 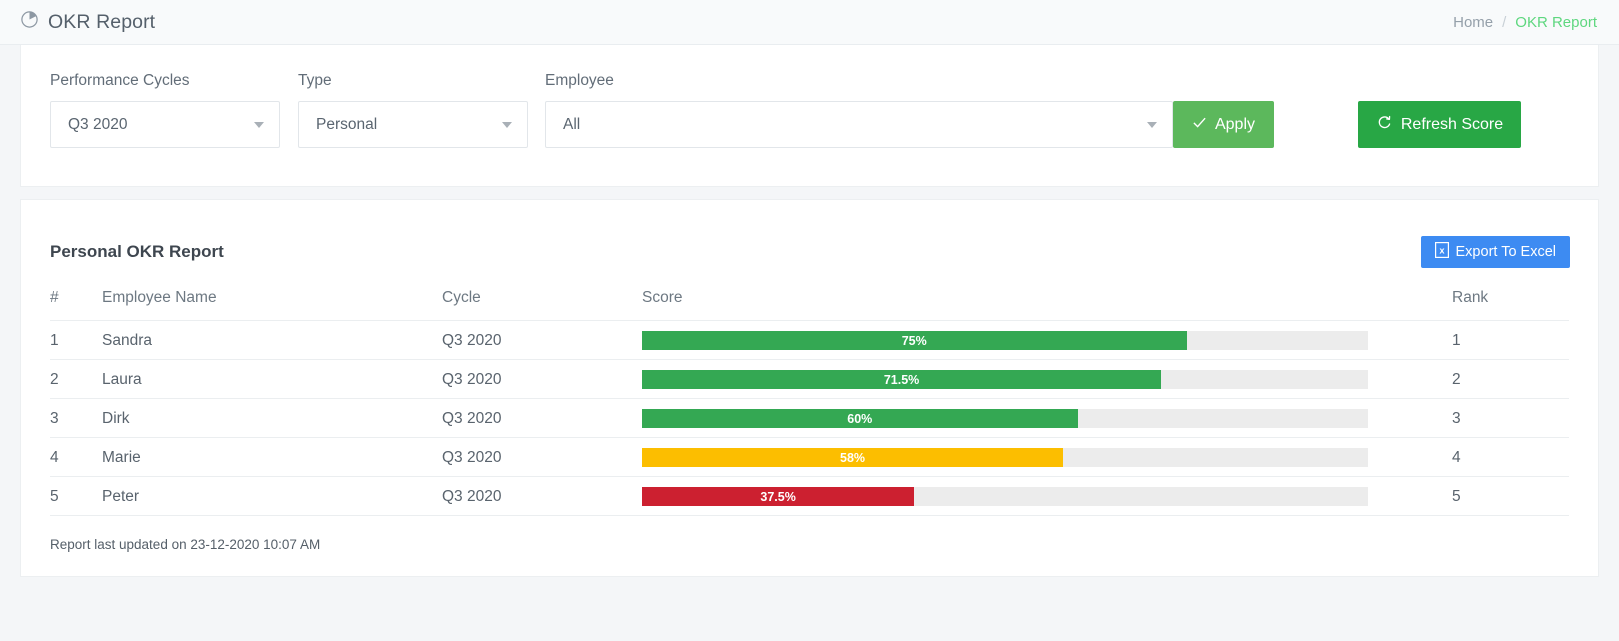 I want to click on cell-employee-name: Laura, so click(x=272, y=379).